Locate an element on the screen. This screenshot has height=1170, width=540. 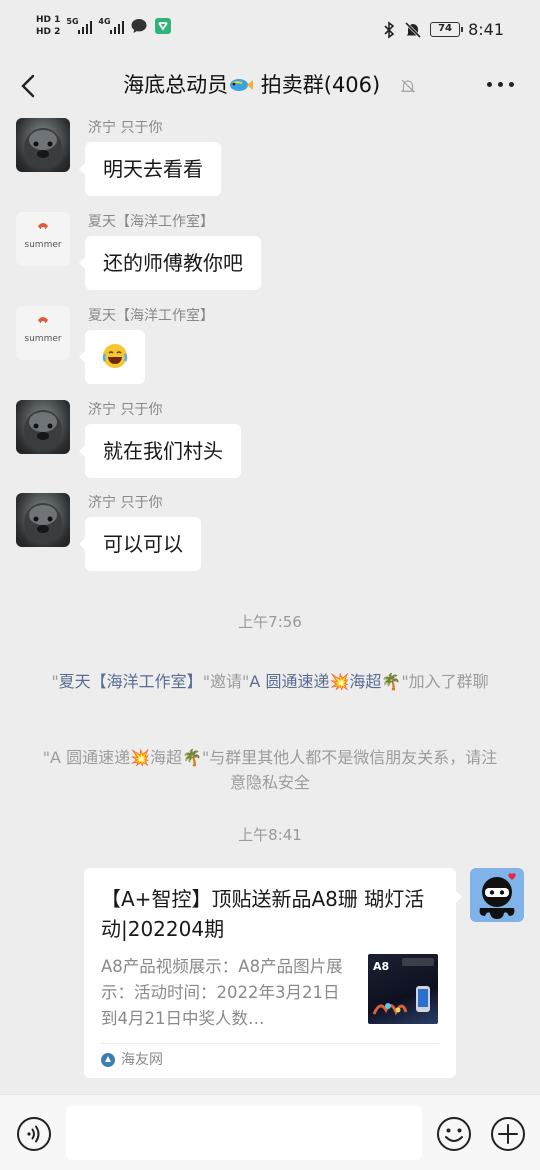
invitee-link: A 圆通速递💥海超🌴 is located at coordinates (325, 681).